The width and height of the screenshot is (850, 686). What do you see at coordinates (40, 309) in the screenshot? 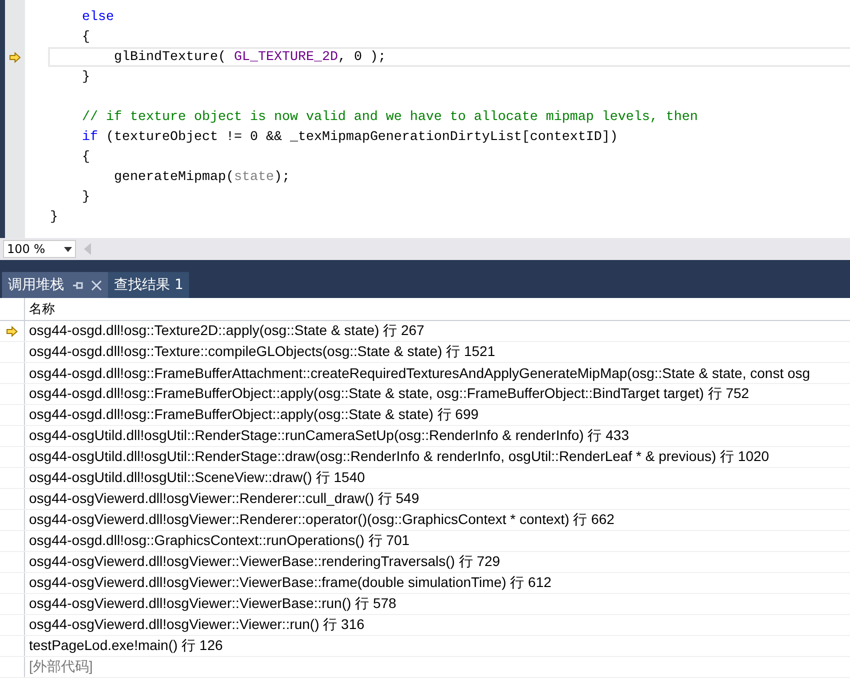
I see `column-header: 名称` at bounding box center [40, 309].